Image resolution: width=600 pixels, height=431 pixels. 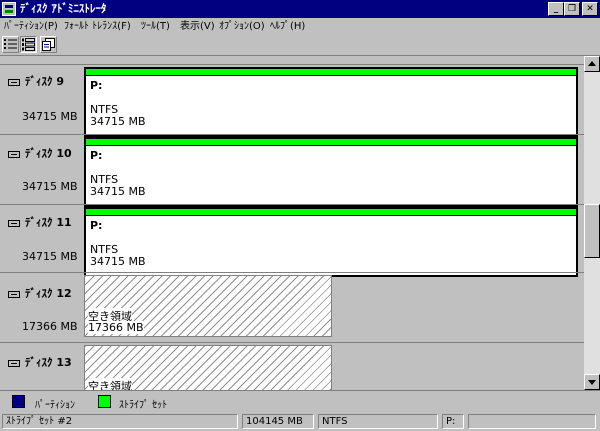 I want to click on status-extra, so click(x=532, y=421).